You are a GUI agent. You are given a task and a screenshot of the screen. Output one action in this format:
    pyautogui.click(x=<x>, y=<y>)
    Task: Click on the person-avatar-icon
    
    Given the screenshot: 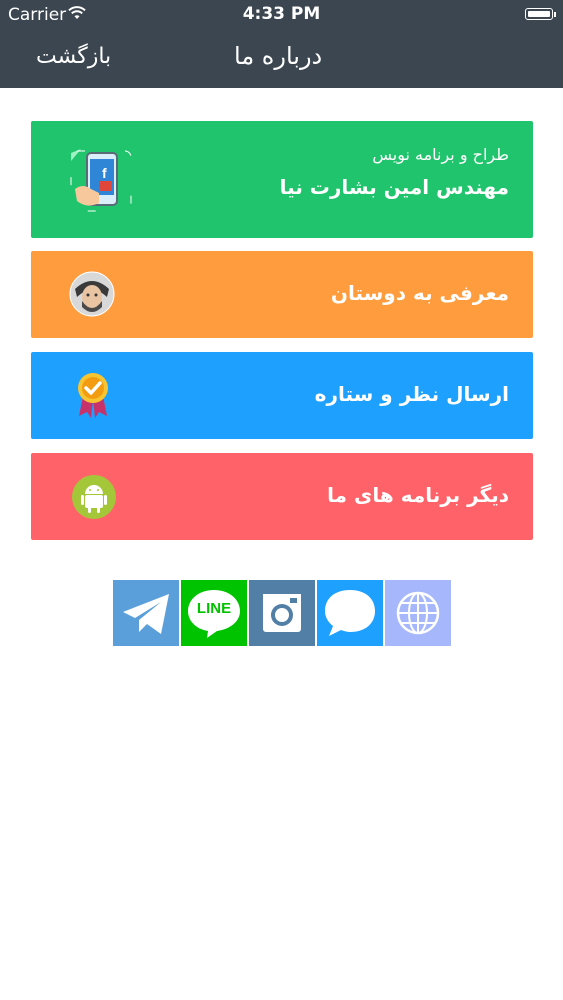 What is the action you would take?
    pyautogui.click(x=92, y=294)
    